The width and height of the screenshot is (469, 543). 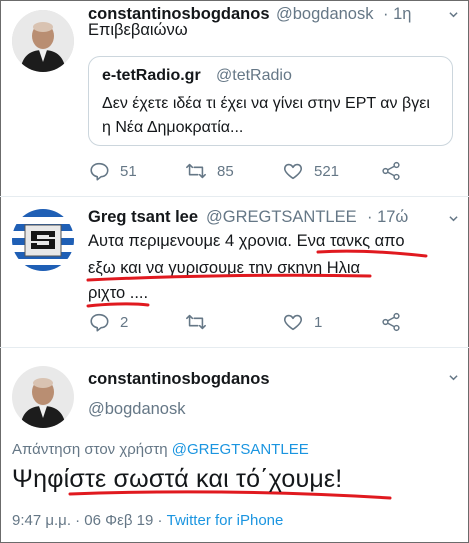 What do you see at coordinates (225, 520) in the screenshot?
I see `tweet-source-link: Twitter for iPhone` at bounding box center [225, 520].